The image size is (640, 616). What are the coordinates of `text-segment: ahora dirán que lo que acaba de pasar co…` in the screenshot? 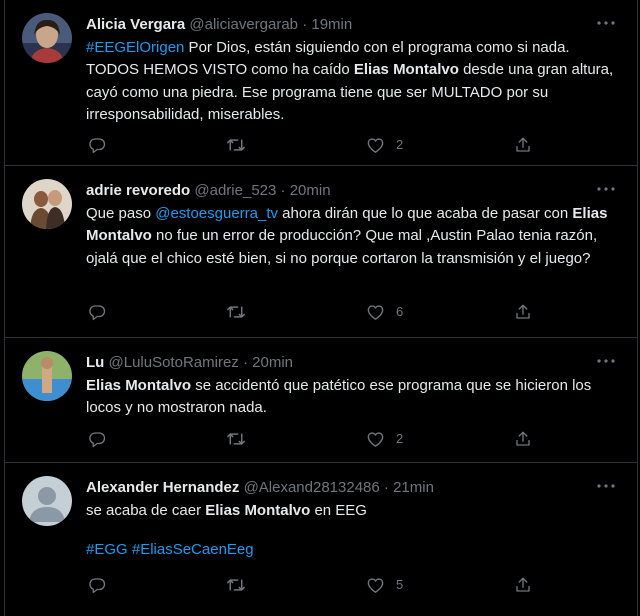 It's located at (425, 213).